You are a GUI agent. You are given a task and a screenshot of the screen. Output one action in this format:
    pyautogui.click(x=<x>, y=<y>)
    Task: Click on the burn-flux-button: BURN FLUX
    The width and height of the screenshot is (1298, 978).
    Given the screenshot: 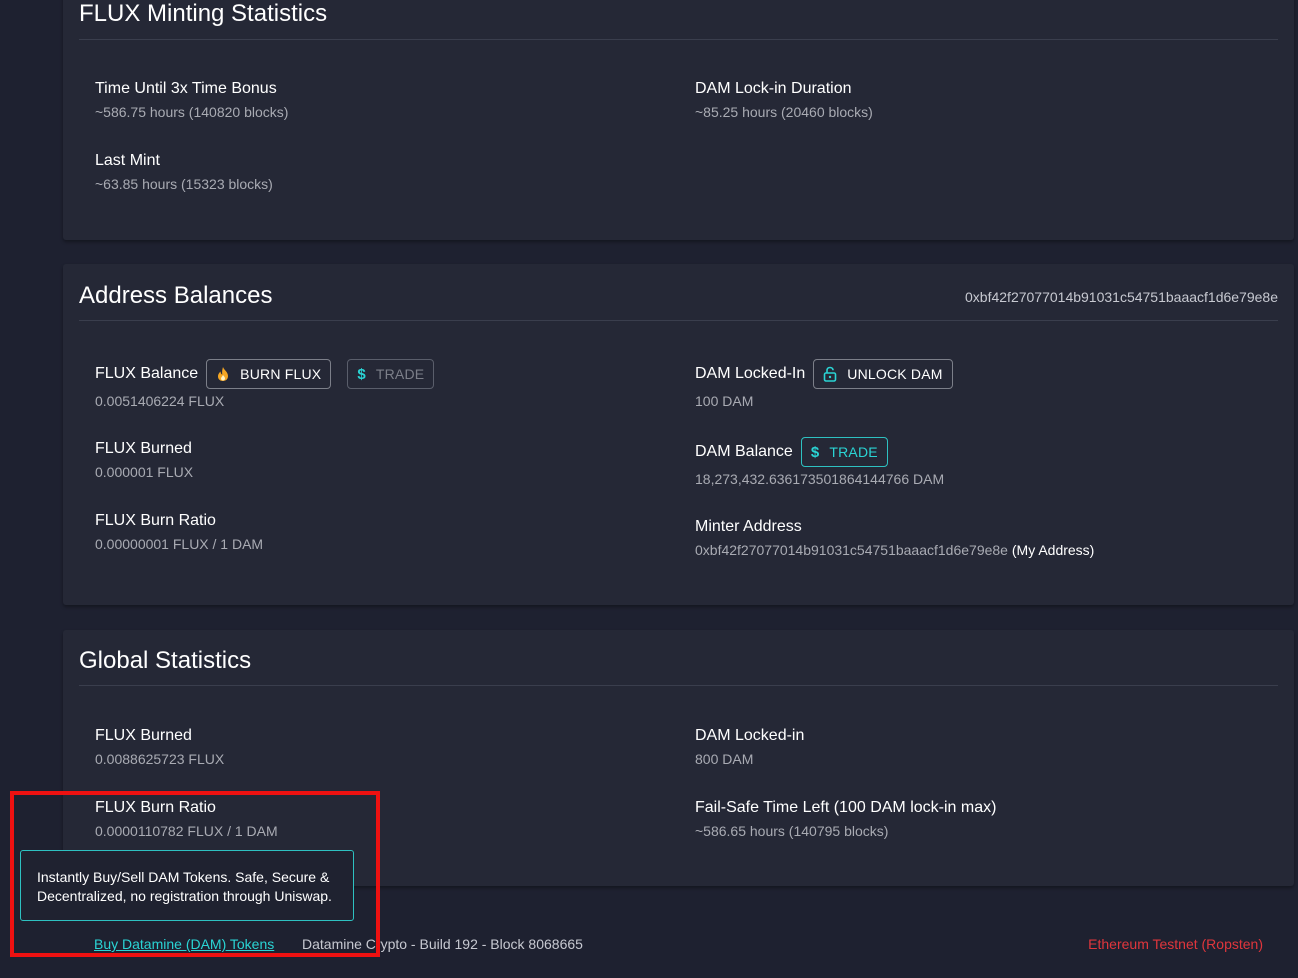 What is the action you would take?
    pyautogui.click(x=269, y=374)
    